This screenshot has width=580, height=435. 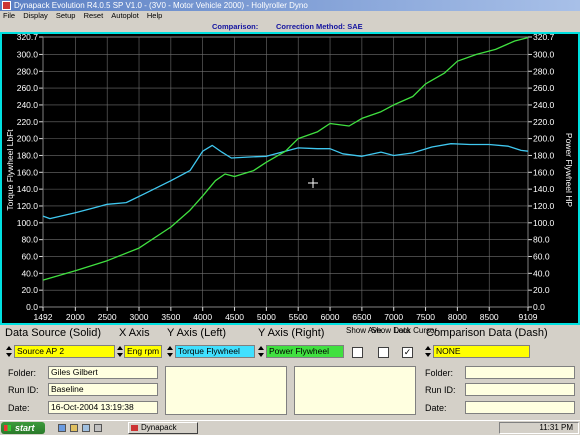 What do you see at coordinates (544, 88) in the screenshot?
I see `y-right-tick-label: 260.0` at bounding box center [544, 88].